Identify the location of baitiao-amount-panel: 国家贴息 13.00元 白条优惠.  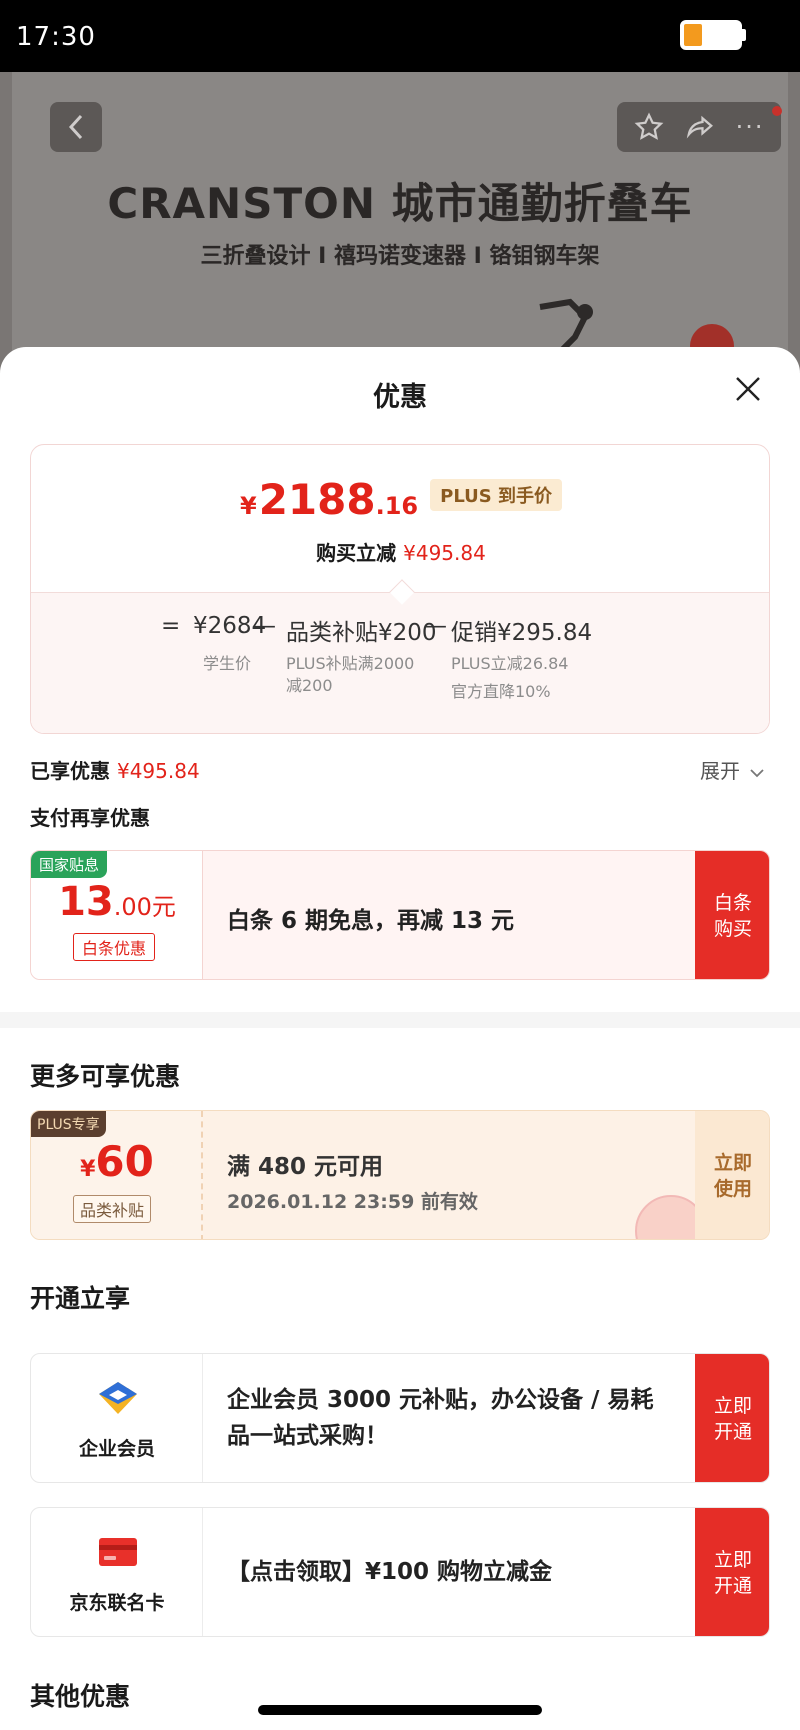
(117, 915).